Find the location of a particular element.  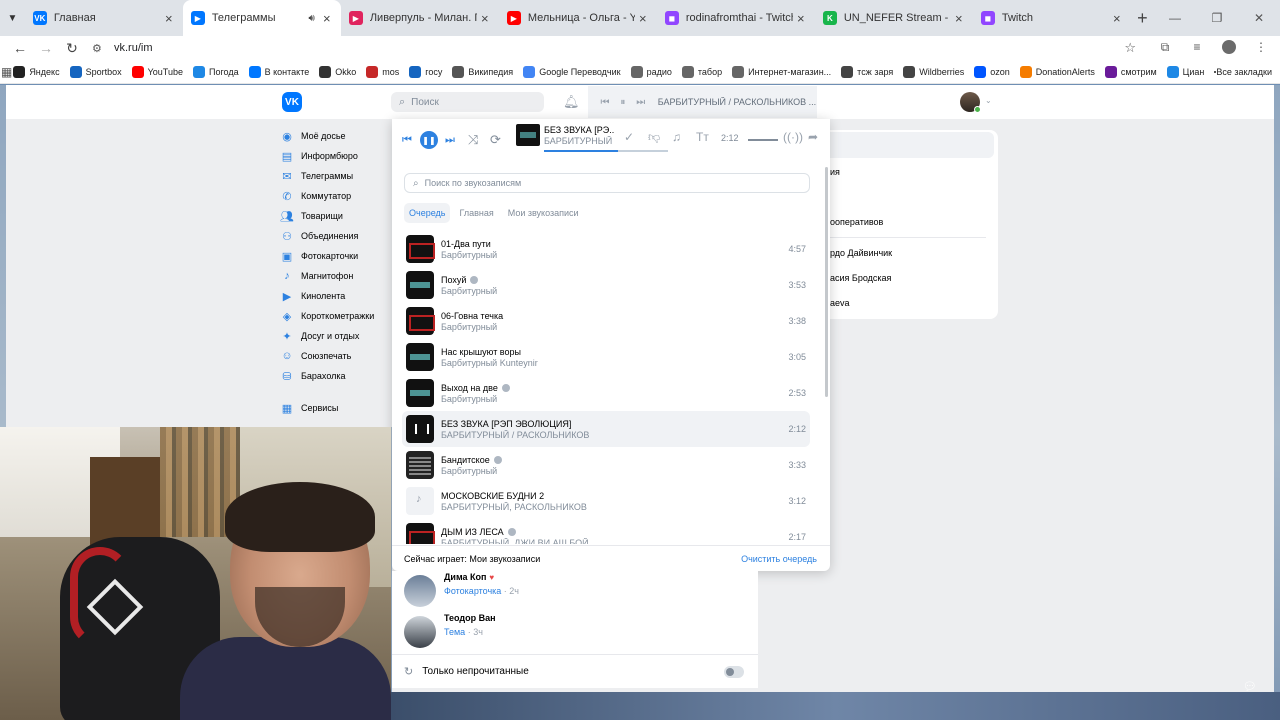

bookmark-star-icon: ☆ is located at coordinates (1130, 48).